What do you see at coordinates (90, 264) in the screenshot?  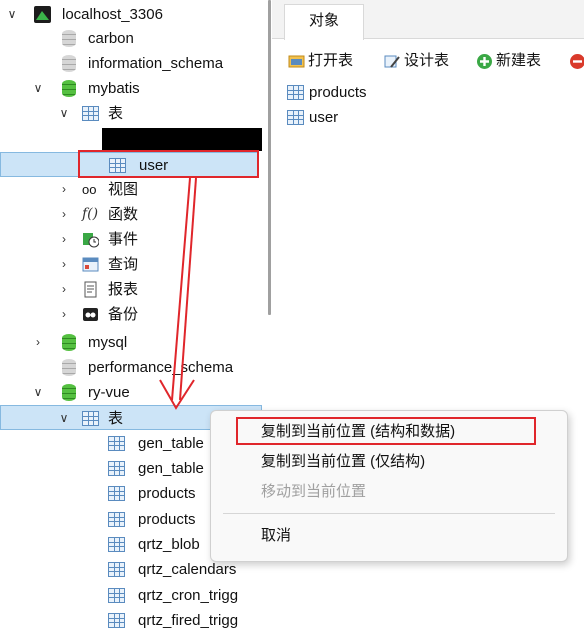 I see `query-icon` at bounding box center [90, 264].